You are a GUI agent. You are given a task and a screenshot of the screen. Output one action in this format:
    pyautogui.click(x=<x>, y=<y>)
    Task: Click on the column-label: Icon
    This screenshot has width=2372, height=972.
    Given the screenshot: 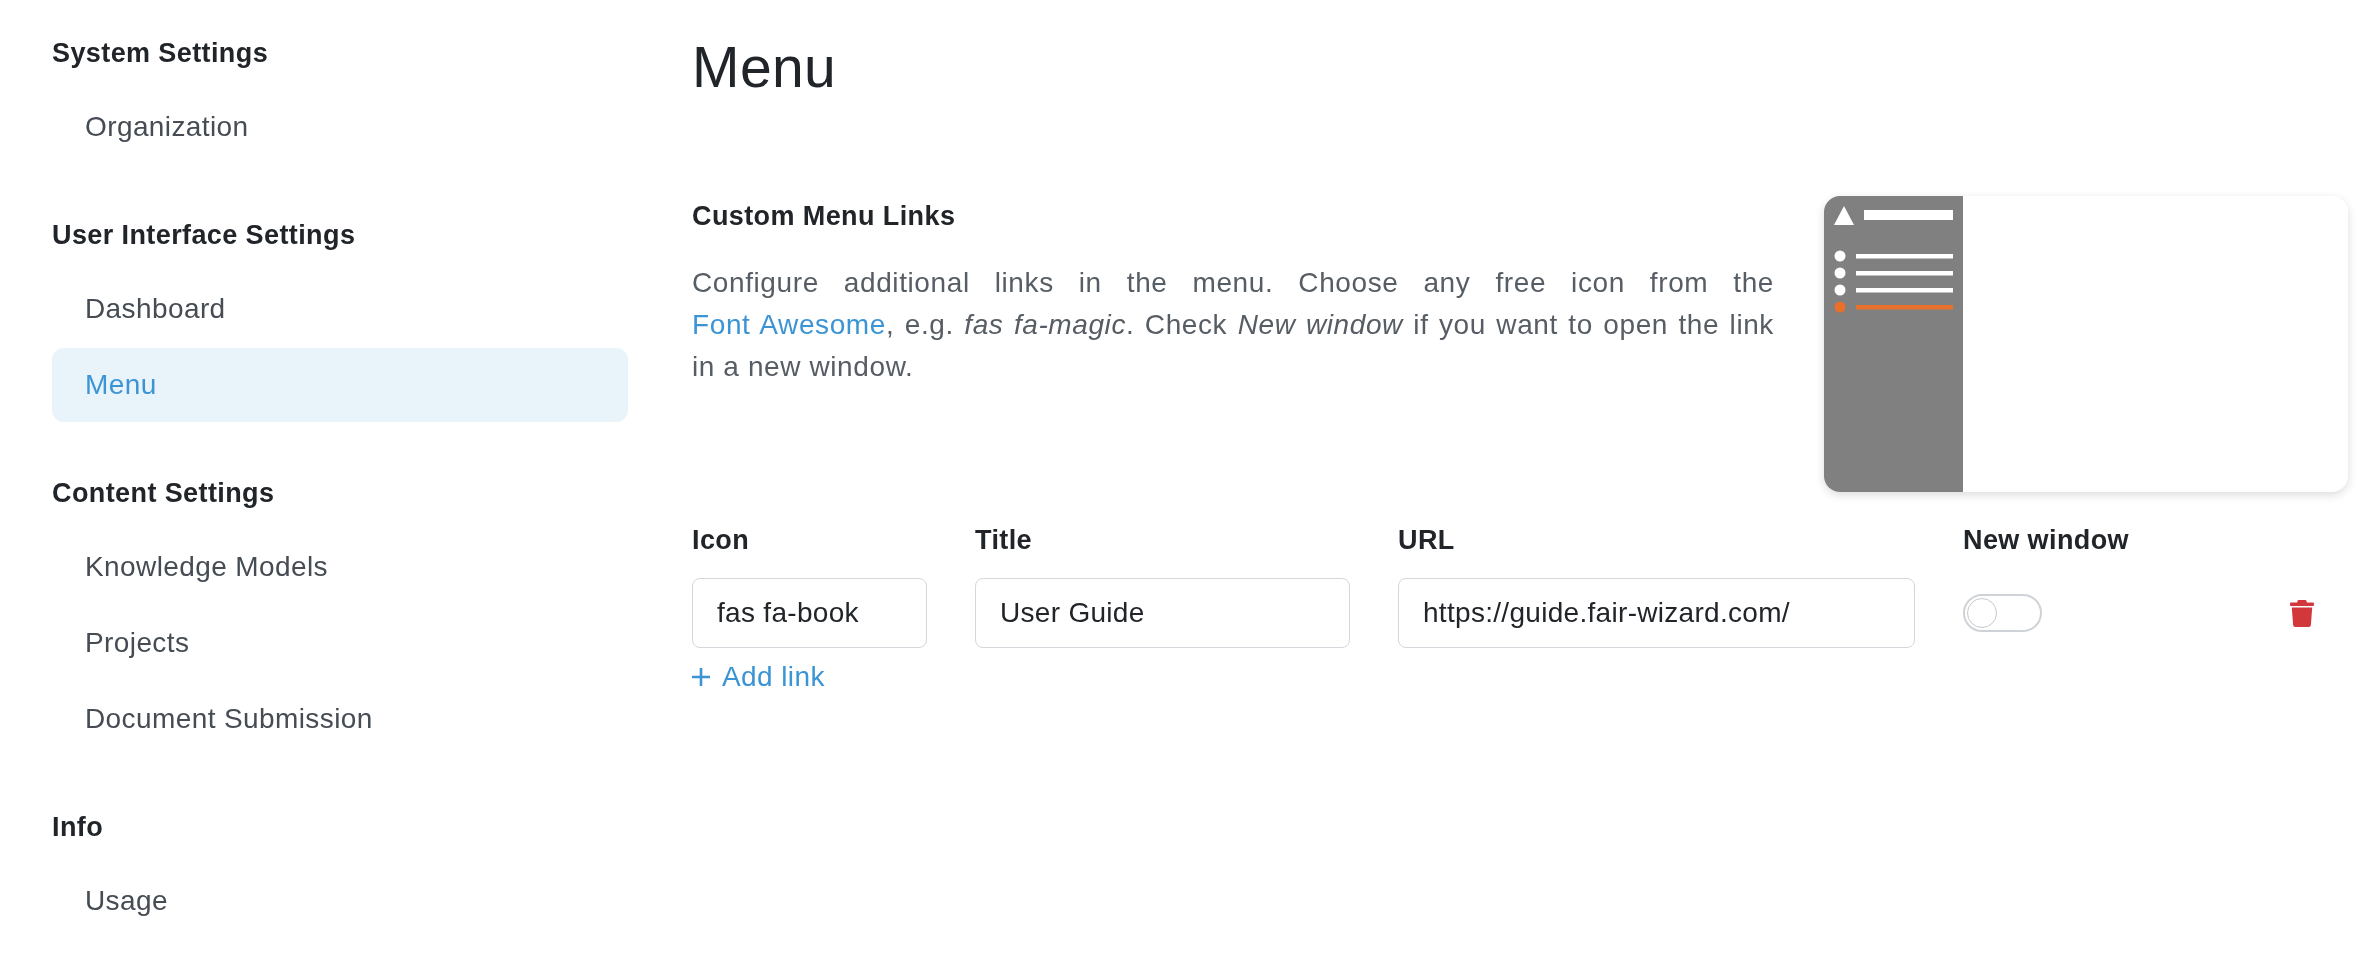 What is the action you would take?
    pyautogui.click(x=721, y=540)
    